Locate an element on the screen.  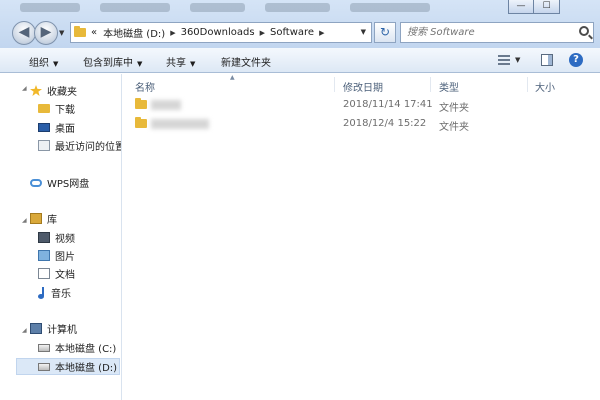
sidebar-item-label: 本地磁盘 (C:) is located at coordinates (86, 349).